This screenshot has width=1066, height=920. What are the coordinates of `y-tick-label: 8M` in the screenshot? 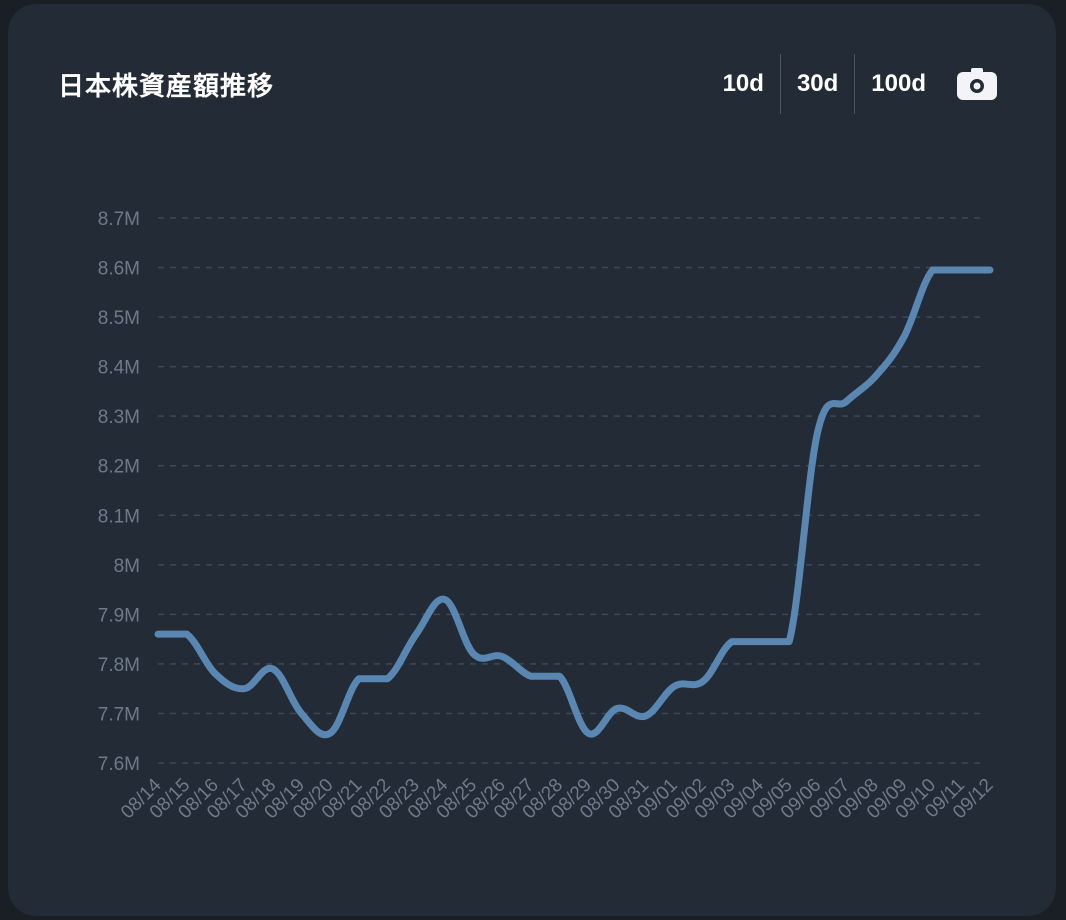 It's located at (127, 566).